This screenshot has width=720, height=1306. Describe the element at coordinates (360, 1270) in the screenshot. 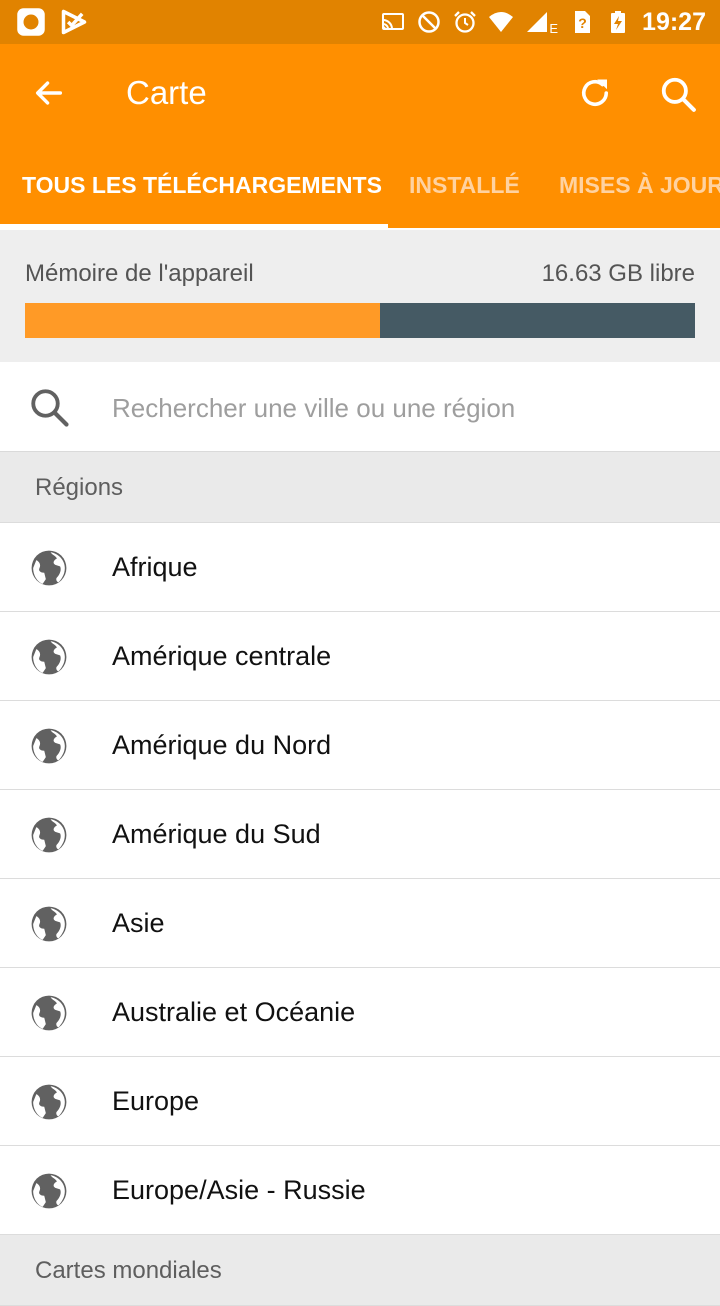

I see `section-header-world-maps: Cartes mondiales` at that location.